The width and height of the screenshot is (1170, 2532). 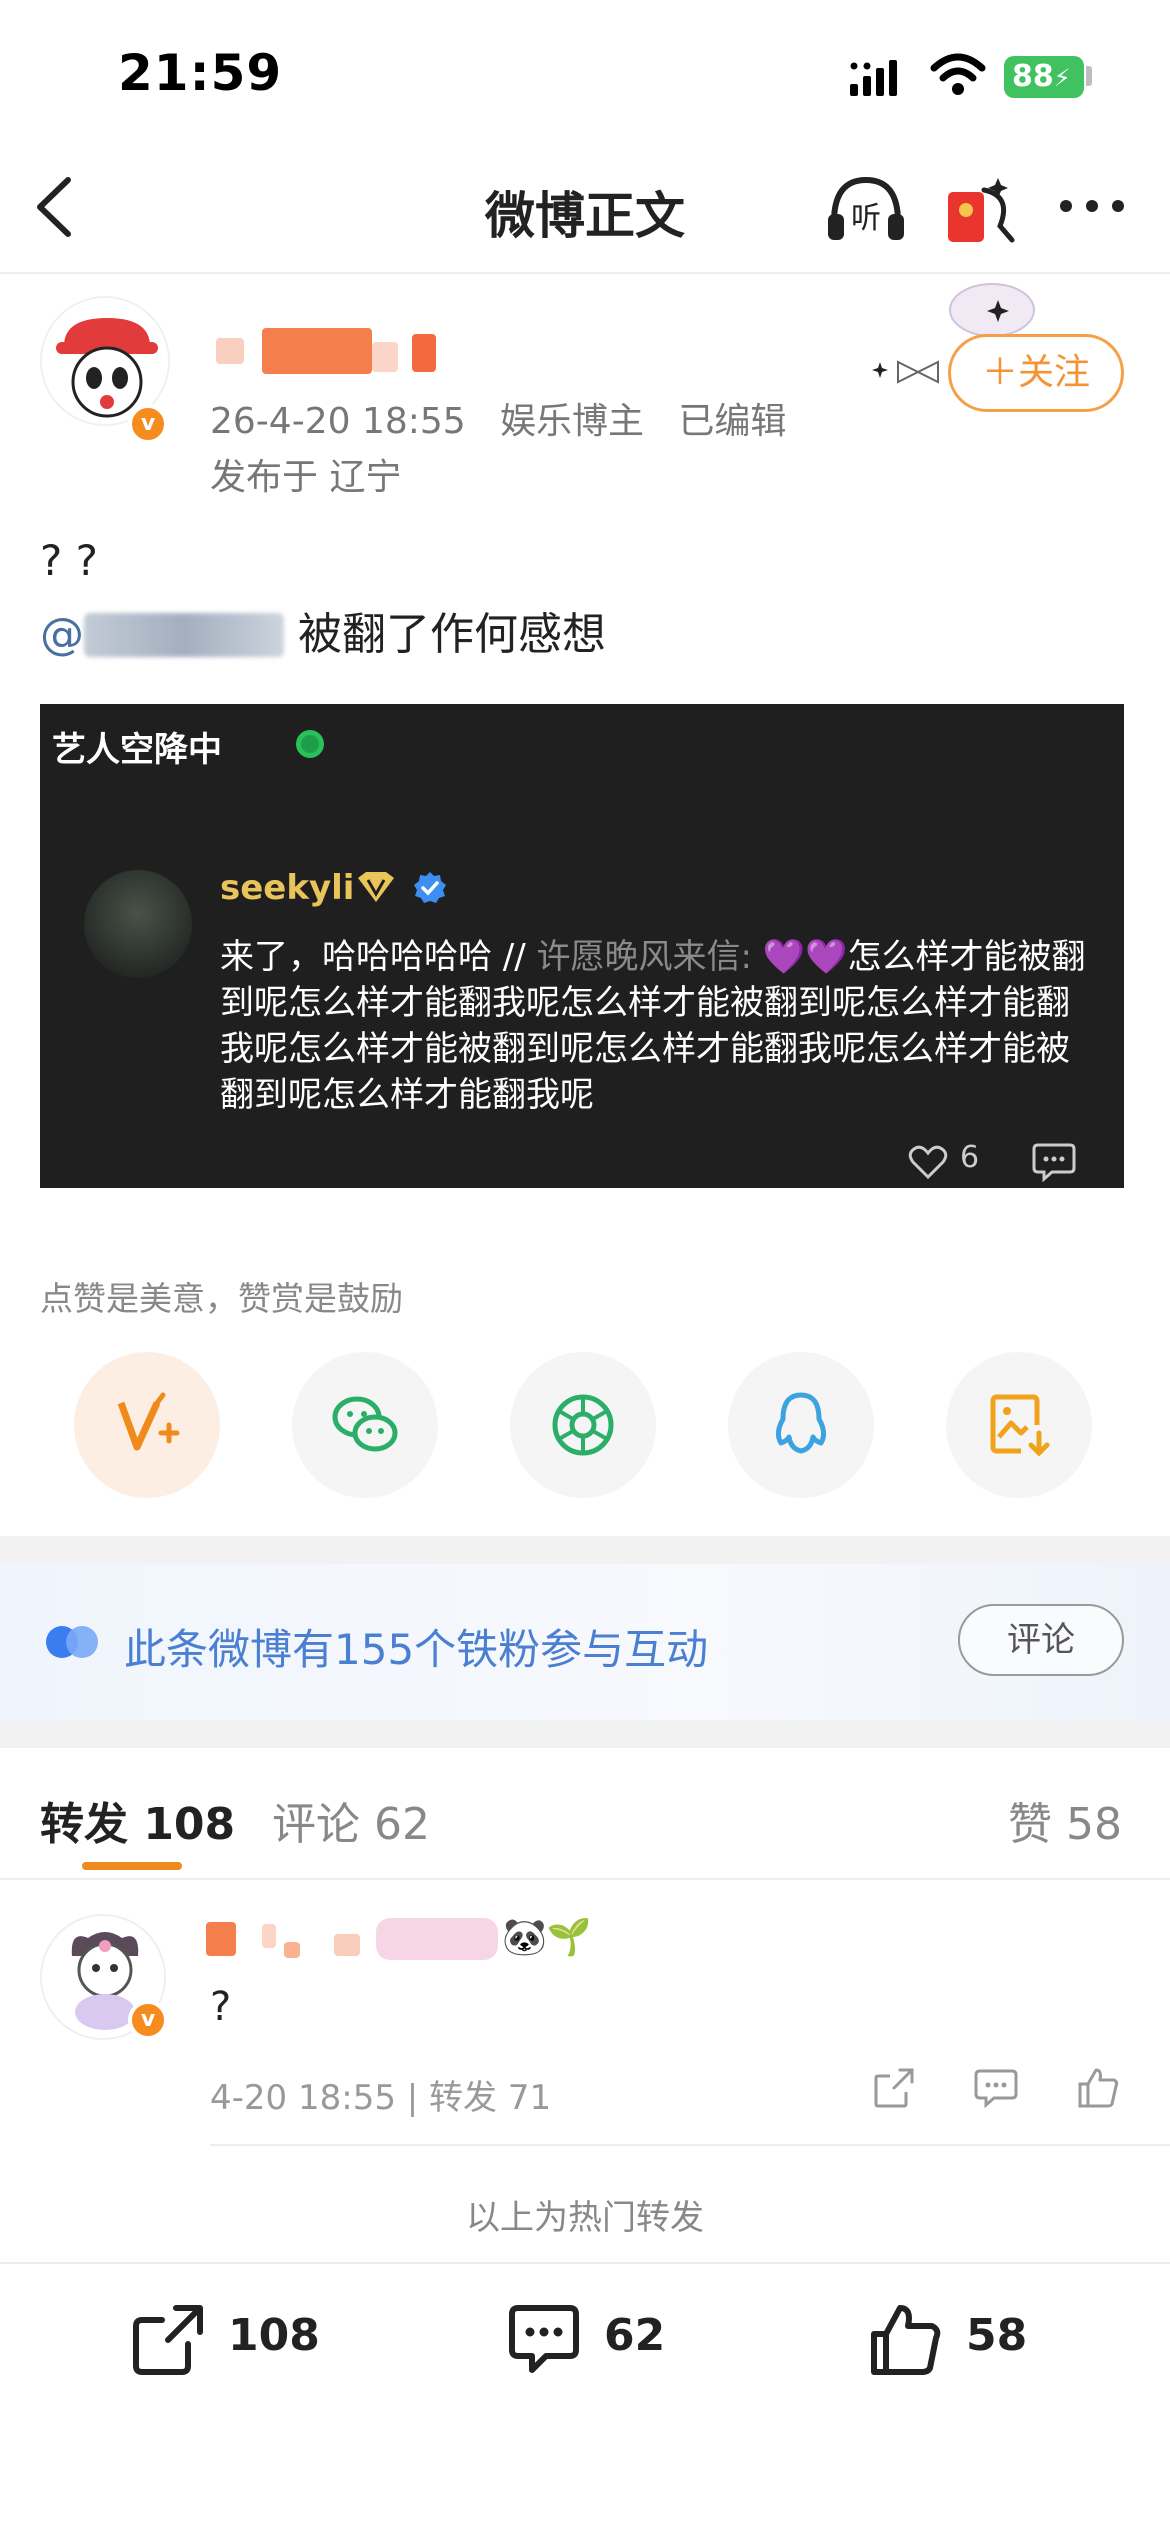 I want to click on verified-icon, so click(x=430, y=887).